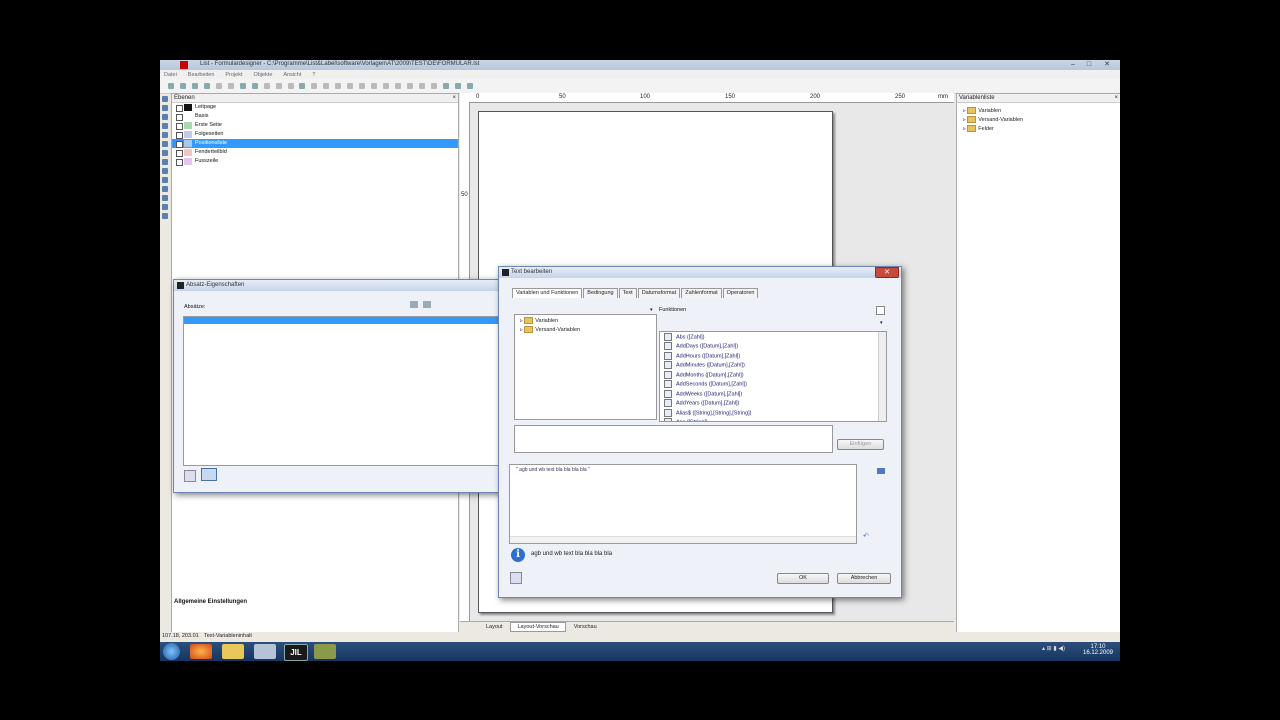  I want to click on tab-text: Text, so click(627, 293).